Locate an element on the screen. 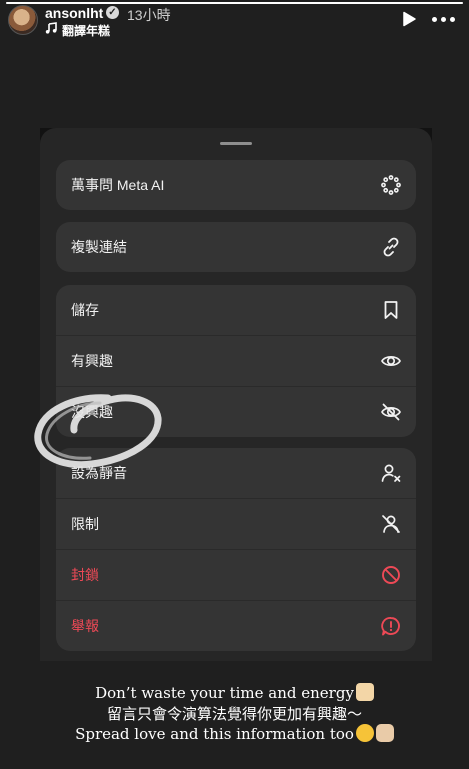 The height and width of the screenshot is (769, 469). menu-item-interested: 有興趣 is located at coordinates (236, 361).